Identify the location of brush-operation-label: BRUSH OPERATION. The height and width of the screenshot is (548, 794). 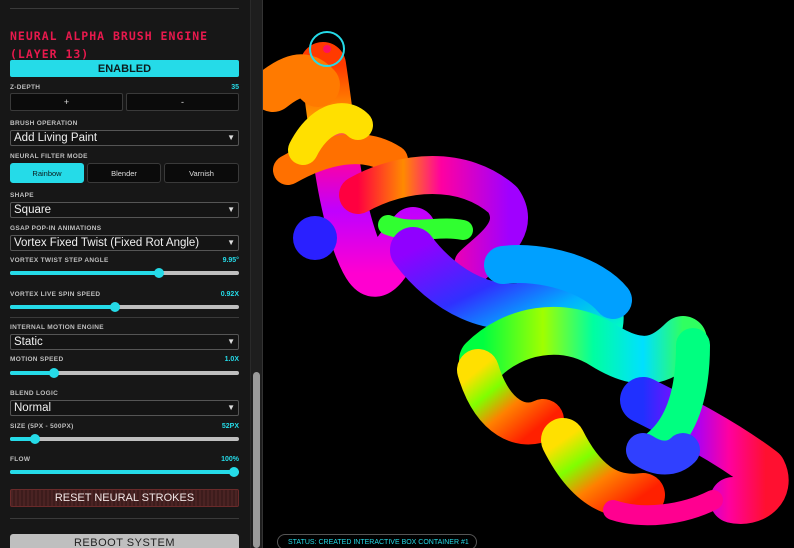
(44, 123).